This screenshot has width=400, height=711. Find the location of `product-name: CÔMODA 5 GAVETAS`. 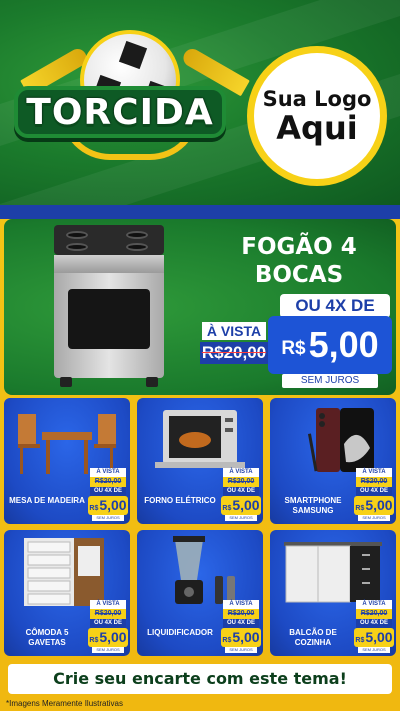

product-name: CÔMODA 5 GAVETAS is located at coordinates (47, 637).